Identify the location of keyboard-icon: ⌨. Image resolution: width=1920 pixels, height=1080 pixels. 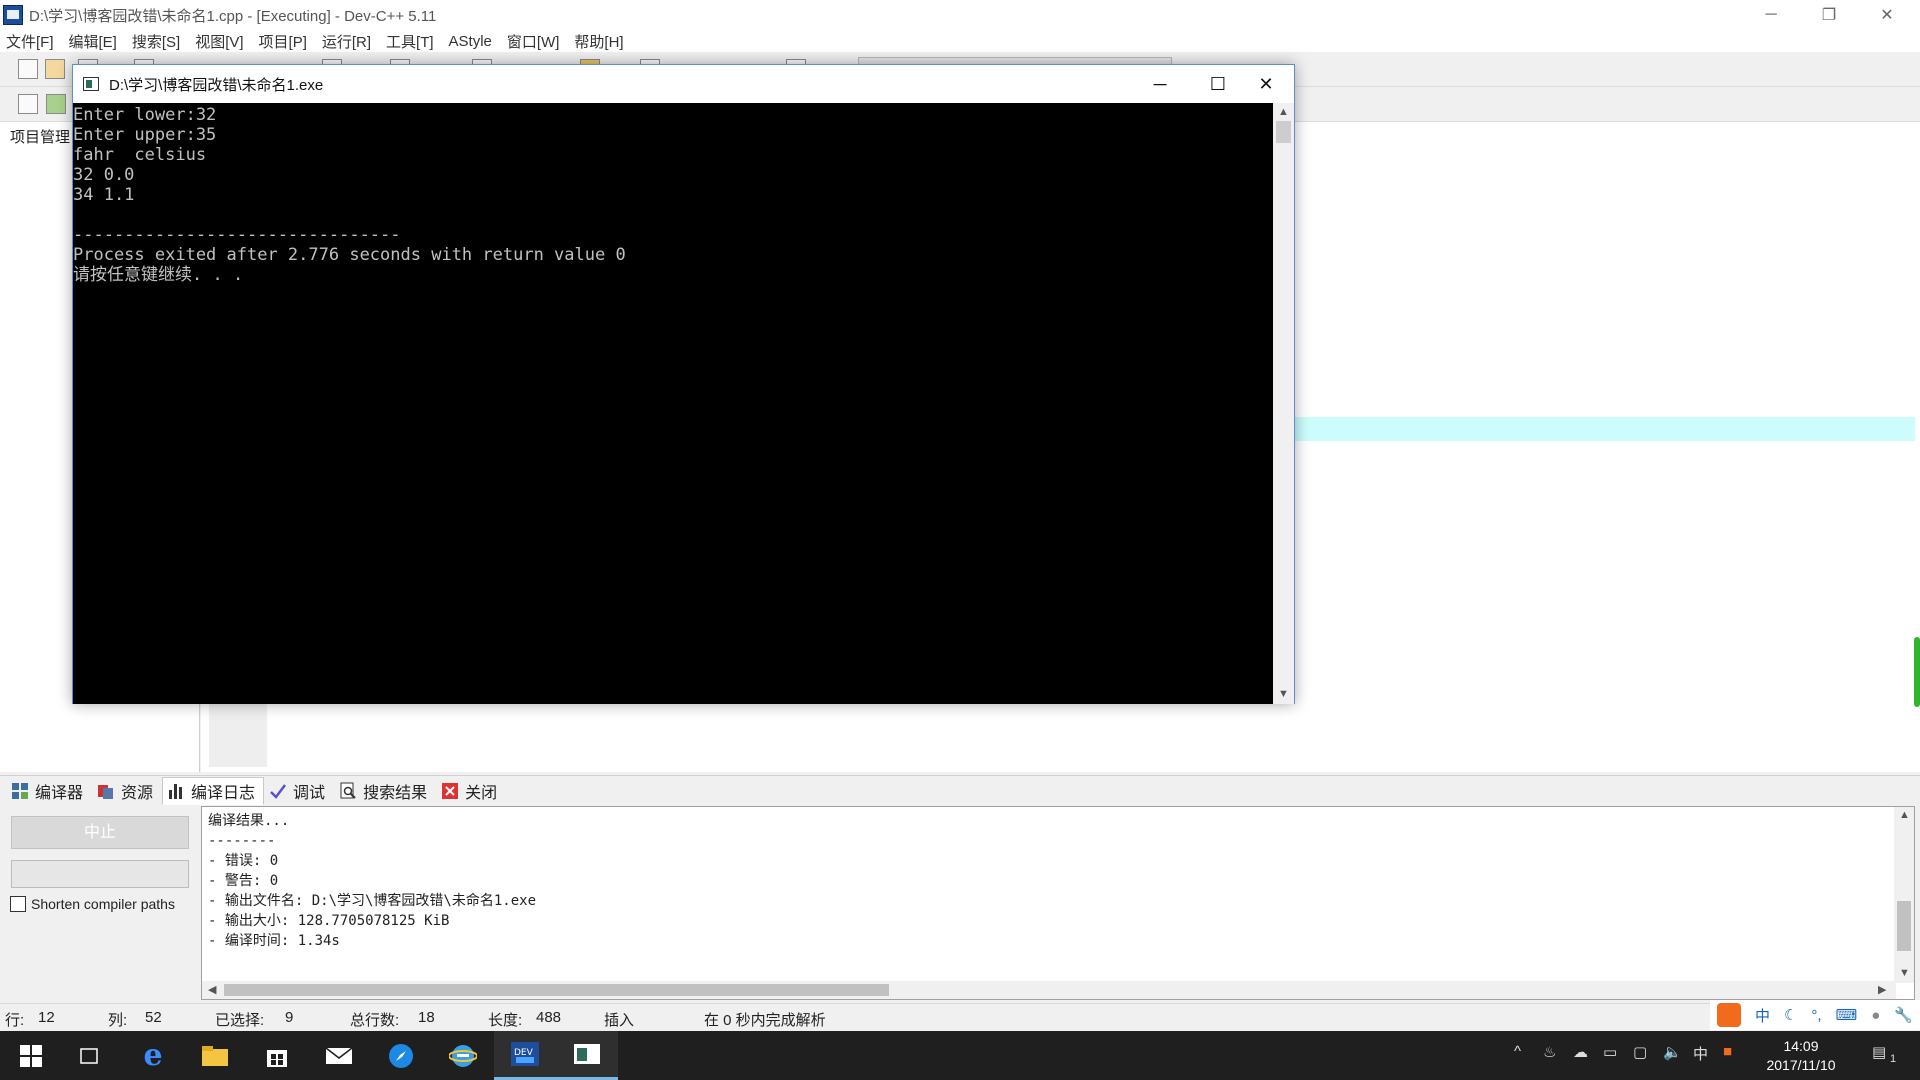
(1847, 1015).